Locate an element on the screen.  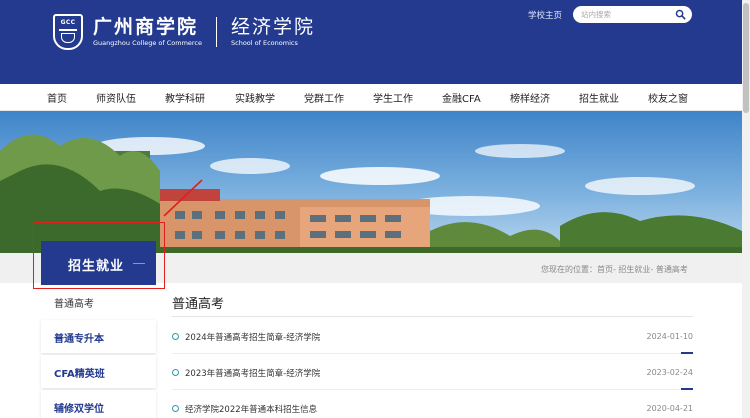
sidebar-item-double-degree: 辅修双学位 is located at coordinates (98, 404).